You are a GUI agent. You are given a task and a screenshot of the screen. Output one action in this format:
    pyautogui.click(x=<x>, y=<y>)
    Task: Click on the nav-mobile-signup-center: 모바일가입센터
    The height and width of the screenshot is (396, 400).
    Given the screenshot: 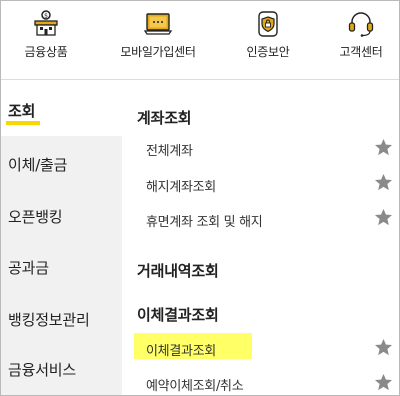 What is the action you would take?
    pyautogui.click(x=158, y=40)
    